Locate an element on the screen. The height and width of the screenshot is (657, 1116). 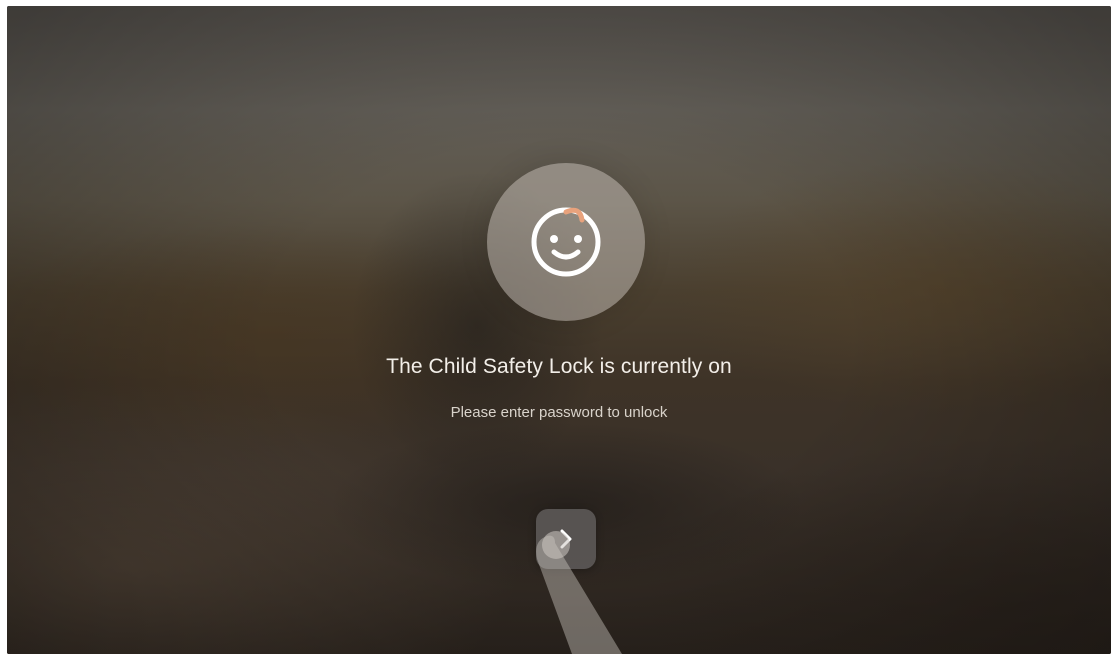
child-lock-badge is located at coordinates (566, 242).